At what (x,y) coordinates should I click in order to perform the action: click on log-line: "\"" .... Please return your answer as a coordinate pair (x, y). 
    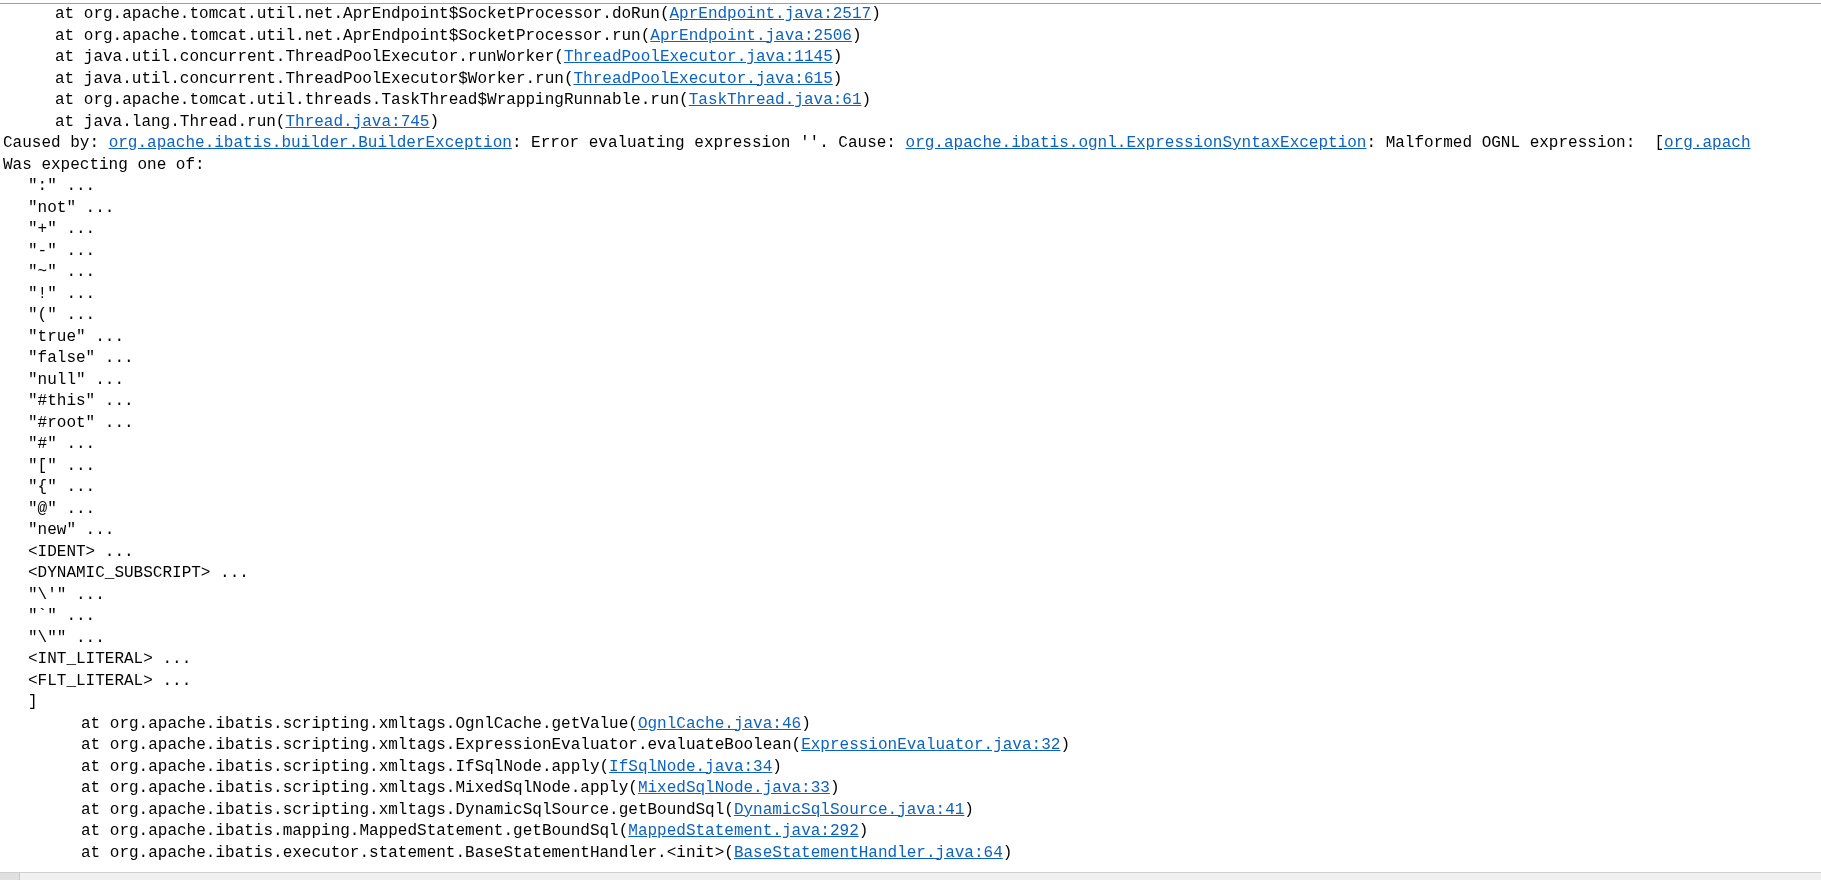
    Looking at the image, I should click on (66, 637).